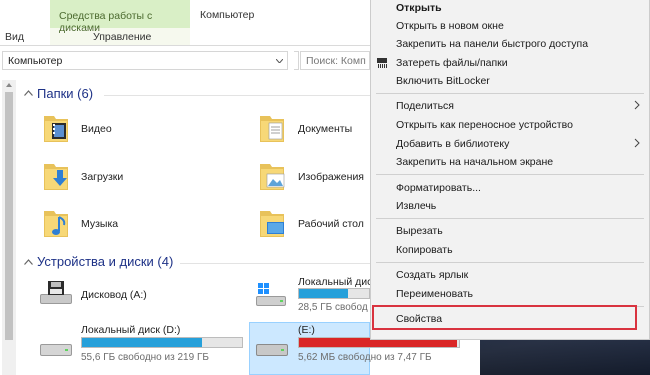 This screenshot has height=375, width=650. I want to click on shredder-icon, so click(382, 63).